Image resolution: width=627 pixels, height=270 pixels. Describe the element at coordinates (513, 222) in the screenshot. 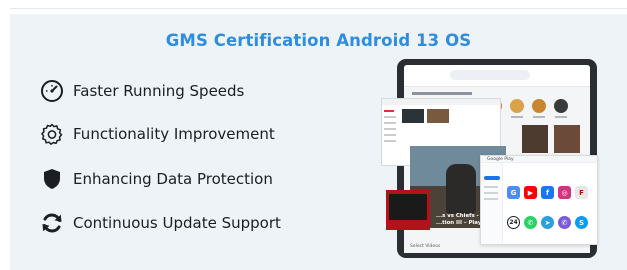

I see `counter-app-icon: 24` at that location.